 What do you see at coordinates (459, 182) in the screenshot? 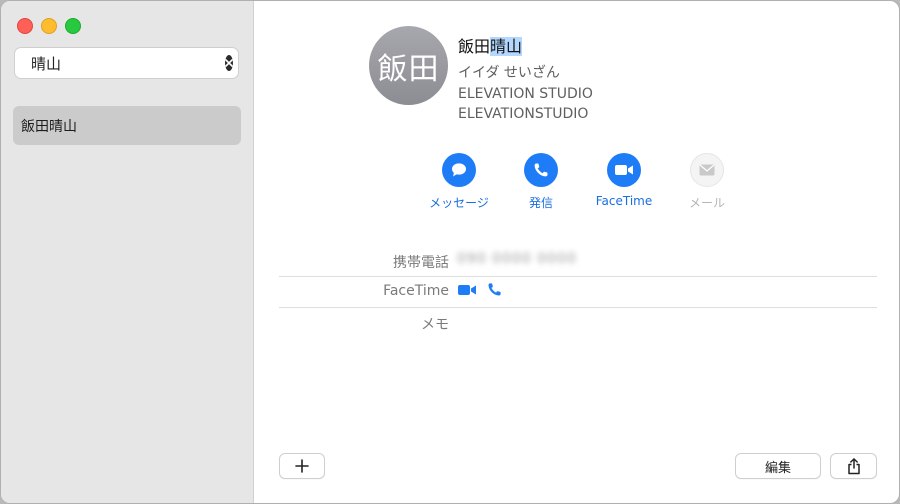
I see `message-action-button: メッセージ` at bounding box center [459, 182].